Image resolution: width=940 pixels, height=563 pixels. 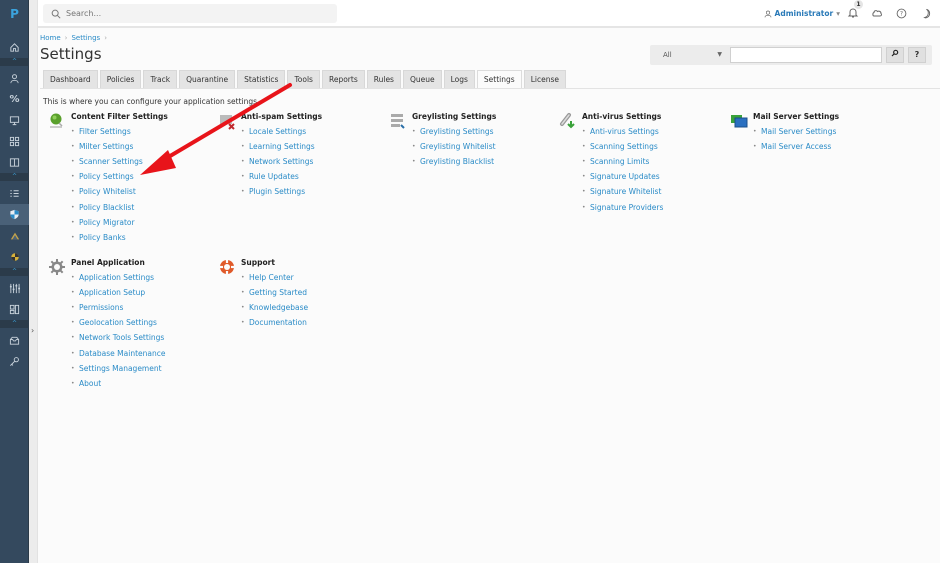 What do you see at coordinates (111, 161) in the screenshot?
I see `settings-link: Scanner Settings` at bounding box center [111, 161].